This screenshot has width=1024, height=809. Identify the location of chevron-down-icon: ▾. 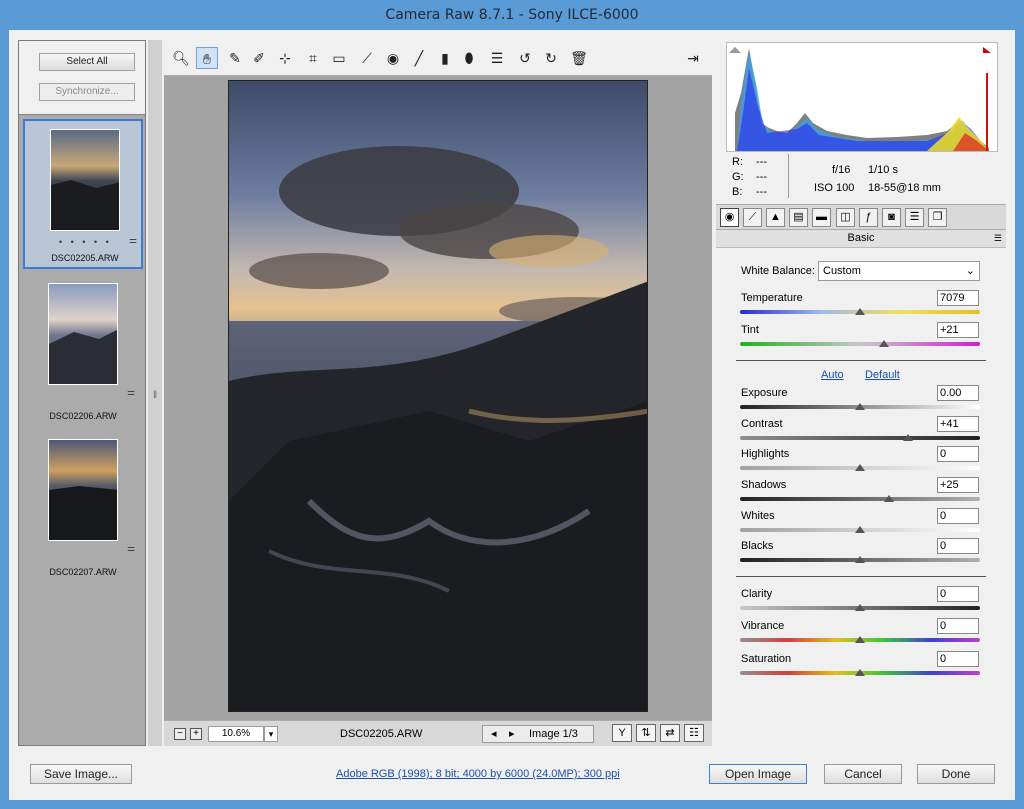
(271, 734).